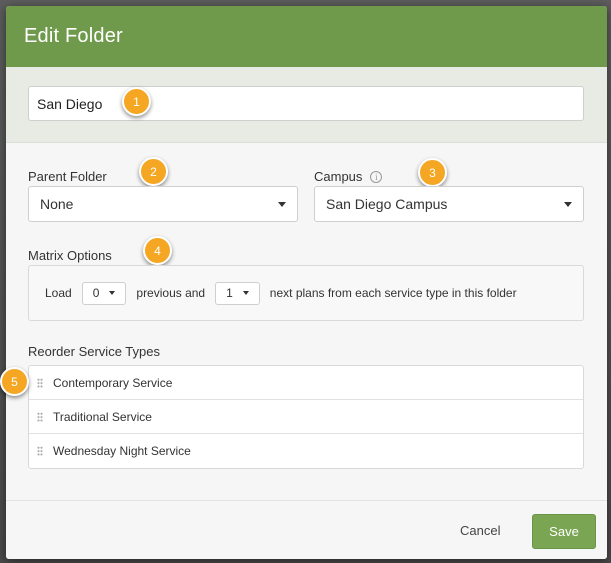 The image size is (611, 563). I want to click on matrix-options-label: Matrix Options, so click(70, 255).